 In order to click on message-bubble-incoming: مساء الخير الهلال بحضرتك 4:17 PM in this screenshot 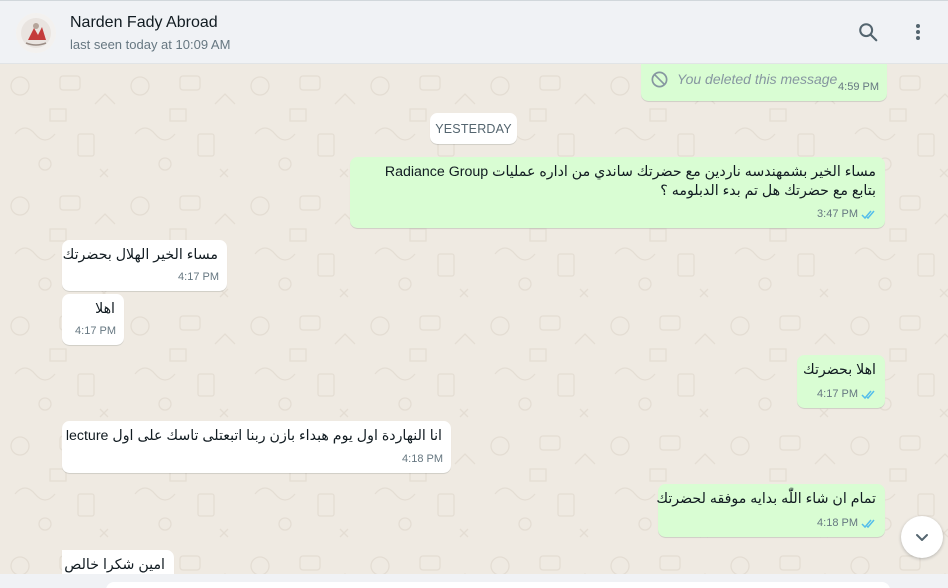, I will do `click(144, 265)`.